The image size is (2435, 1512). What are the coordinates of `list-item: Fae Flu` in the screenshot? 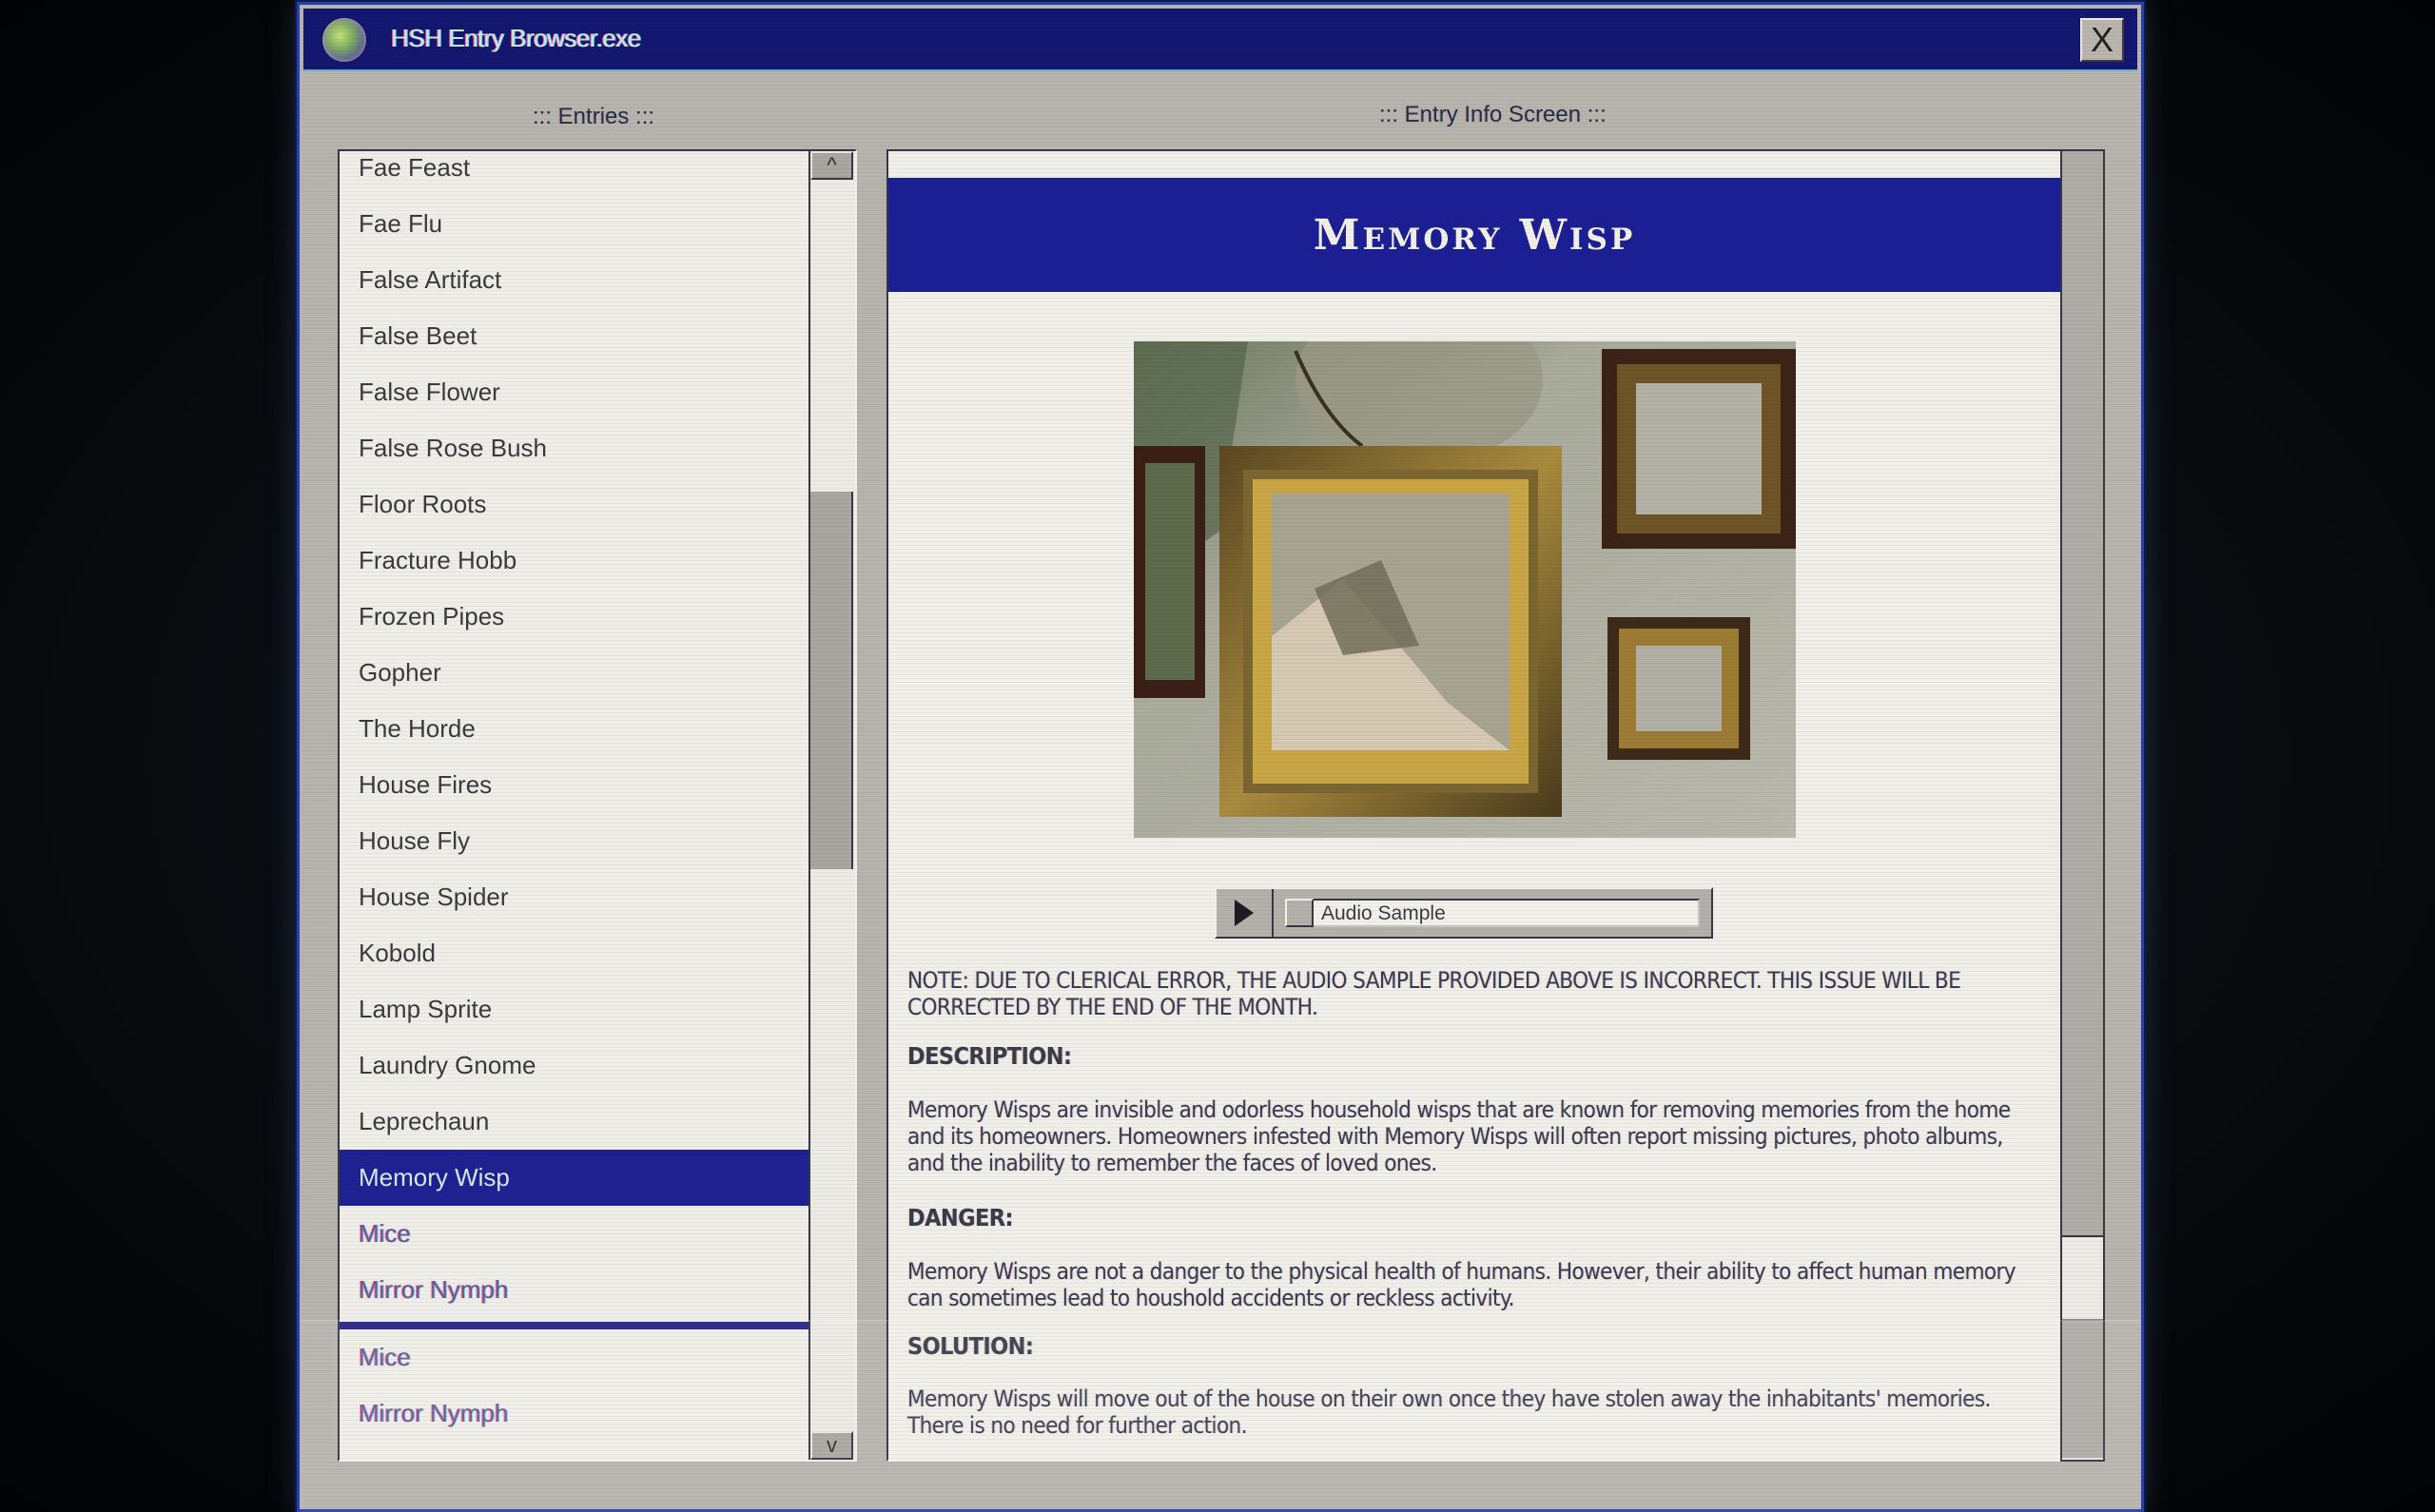 It's located at (574, 224).